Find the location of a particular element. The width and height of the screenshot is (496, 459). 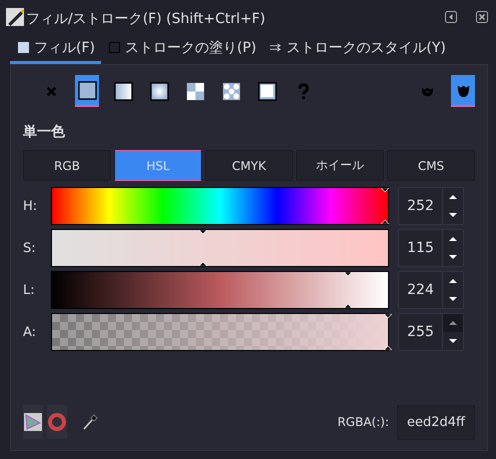

channel-label: A: is located at coordinates (30, 332).